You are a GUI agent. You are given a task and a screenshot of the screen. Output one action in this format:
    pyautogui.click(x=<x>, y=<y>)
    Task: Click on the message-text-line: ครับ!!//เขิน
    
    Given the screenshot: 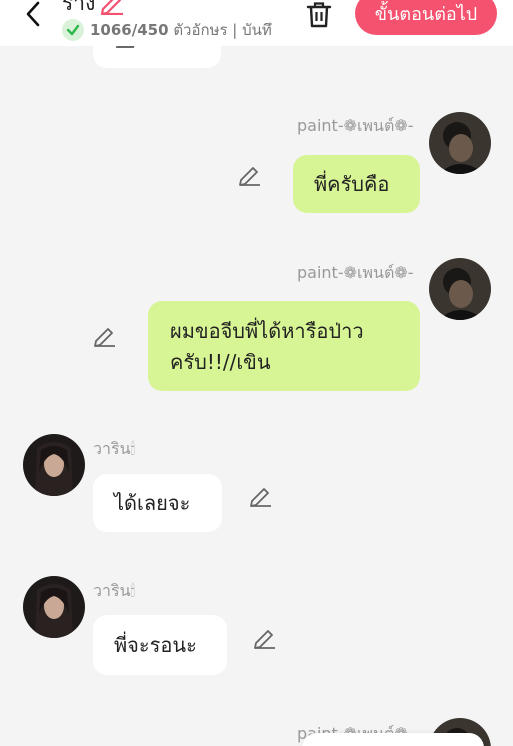 What is the action you would take?
    pyautogui.click(x=220, y=362)
    